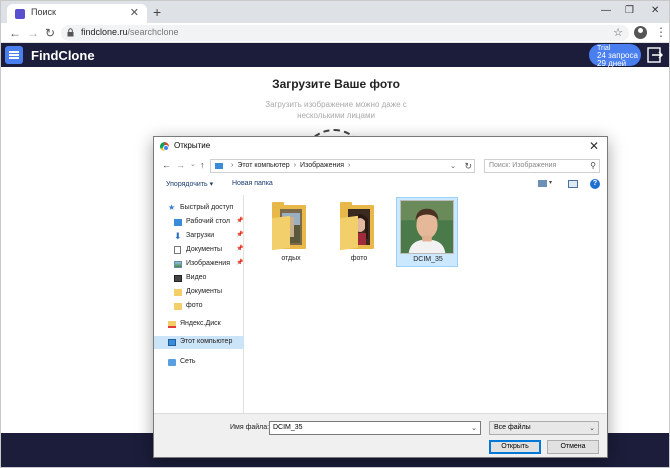 The image size is (670, 468). I want to click on nav-item-this-pc: Этот компьютер, so click(199, 342).